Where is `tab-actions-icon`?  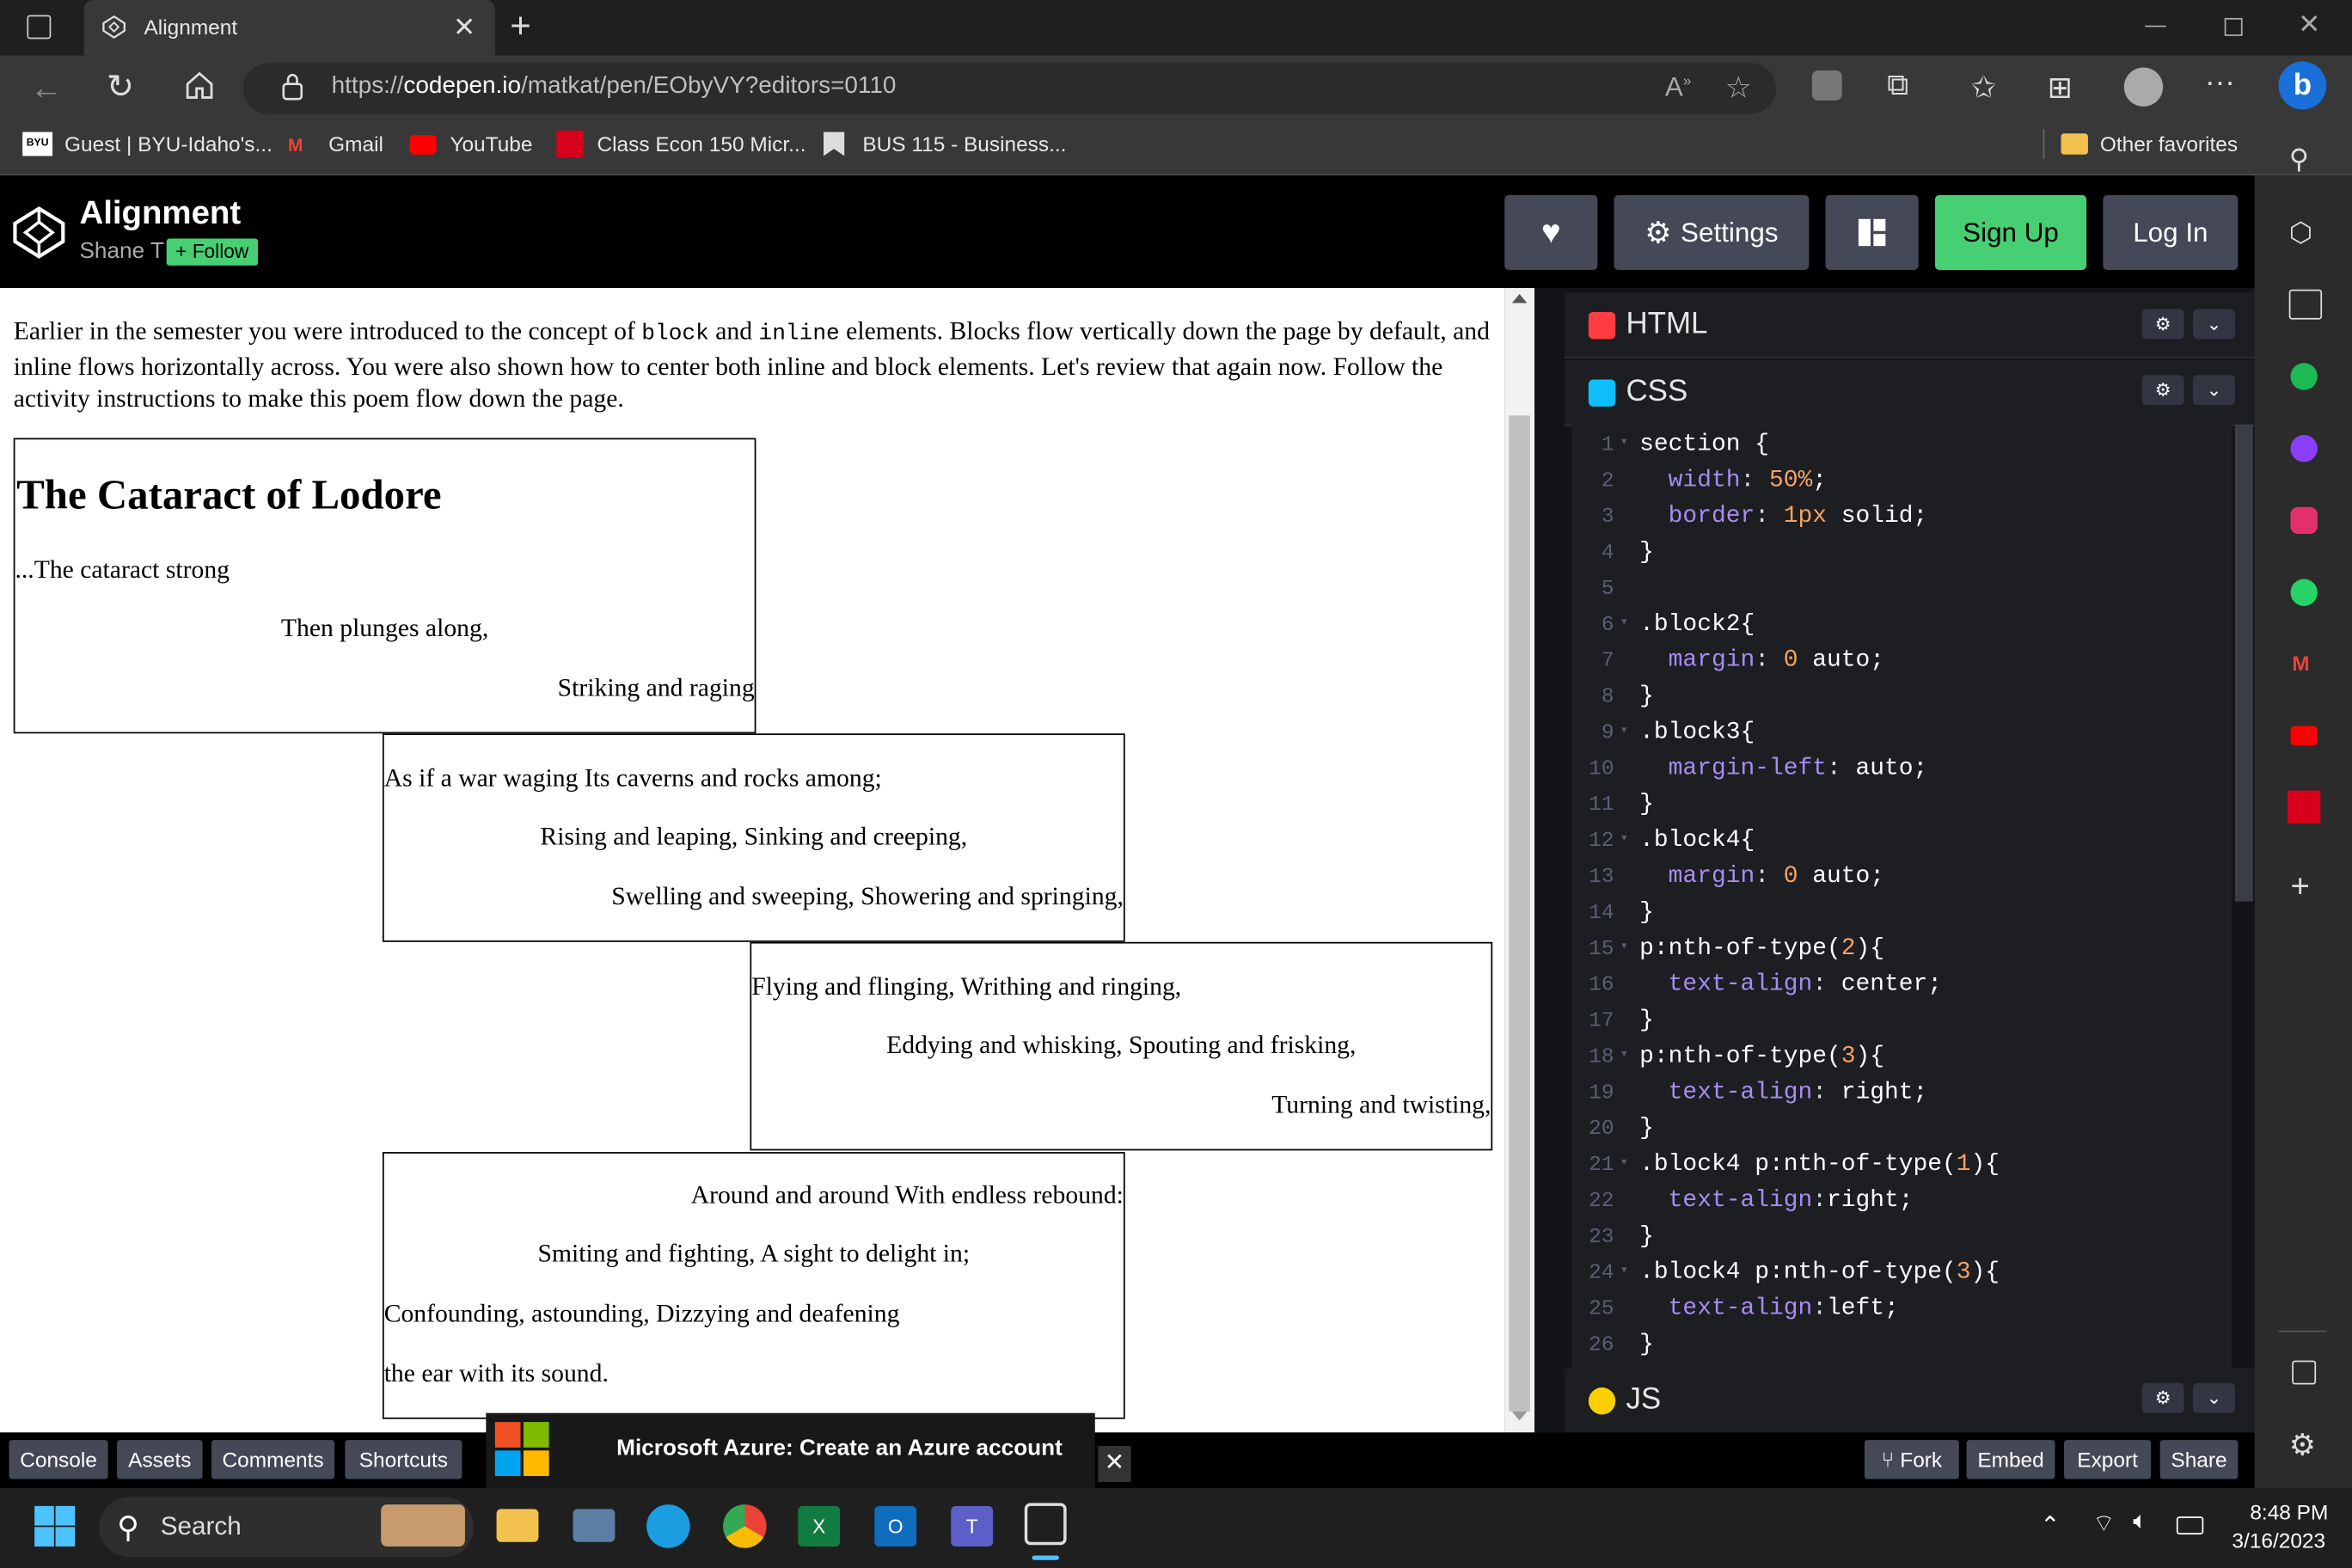 tab-actions-icon is located at coordinates (39, 27).